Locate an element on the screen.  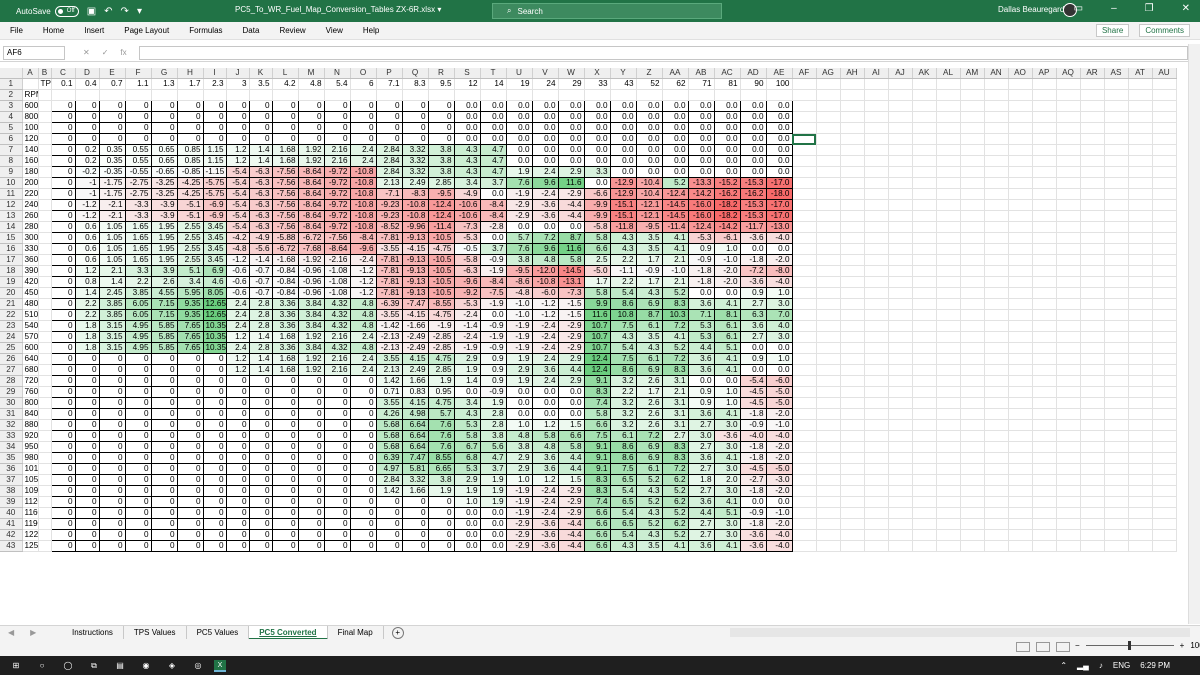
cell: -5.4 is located at coordinates (237, 172).